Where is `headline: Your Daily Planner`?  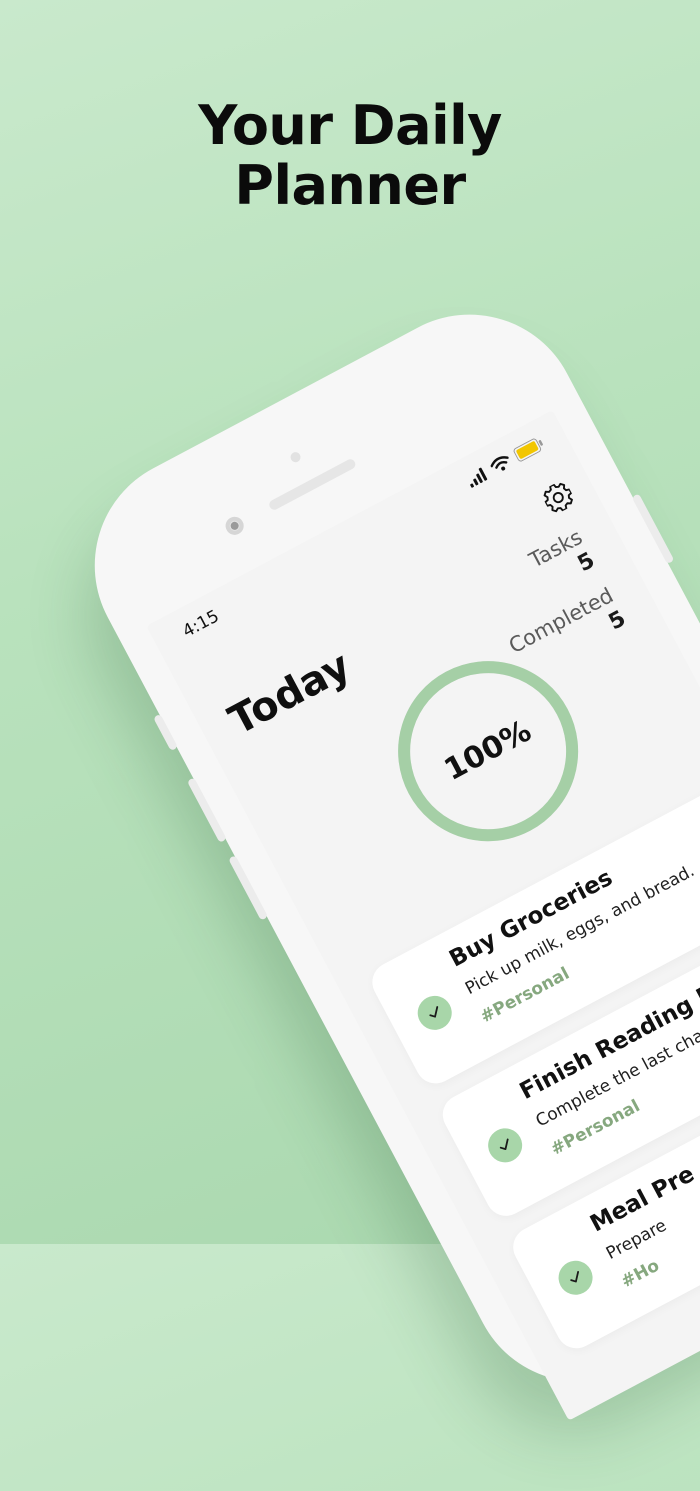 headline: Your Daily Planner is located at coordinates (350, 156).